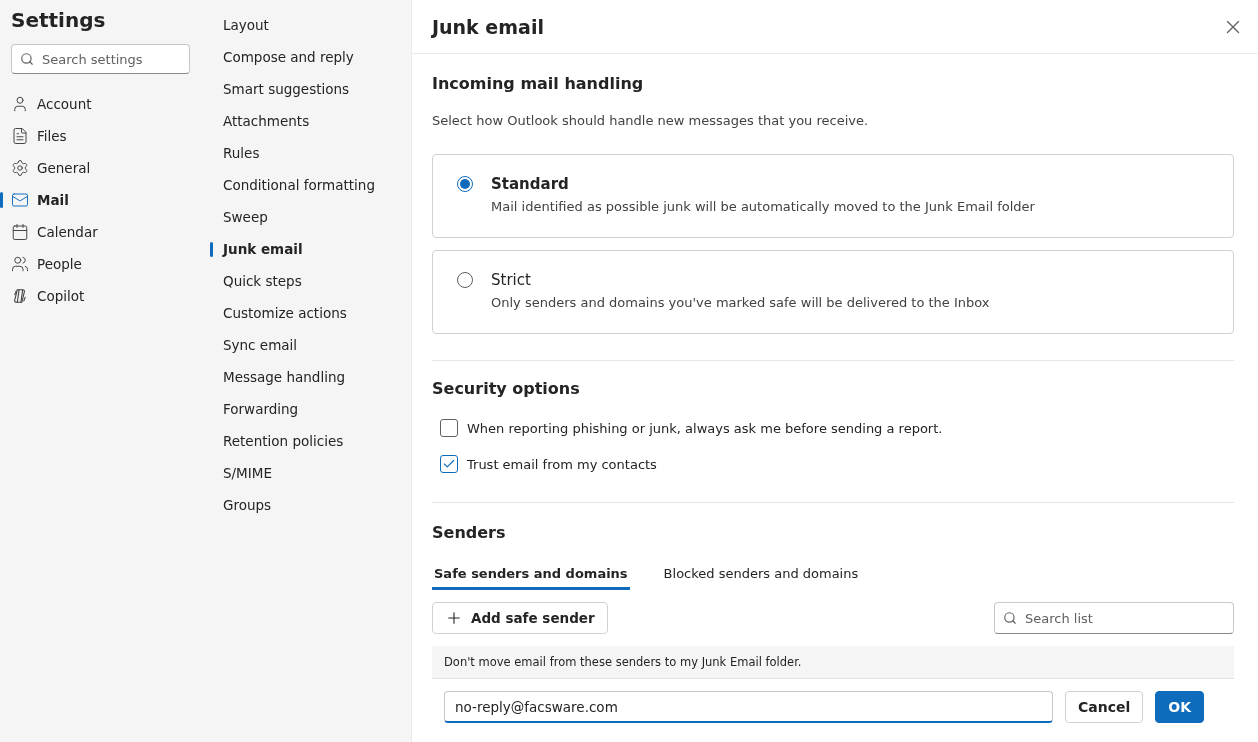 This screenshot has height=742, width=1258. I want to click on option-card: Strict Only senders and domains you've marked safe will be delivered to the Inbox, so click(833, 292).